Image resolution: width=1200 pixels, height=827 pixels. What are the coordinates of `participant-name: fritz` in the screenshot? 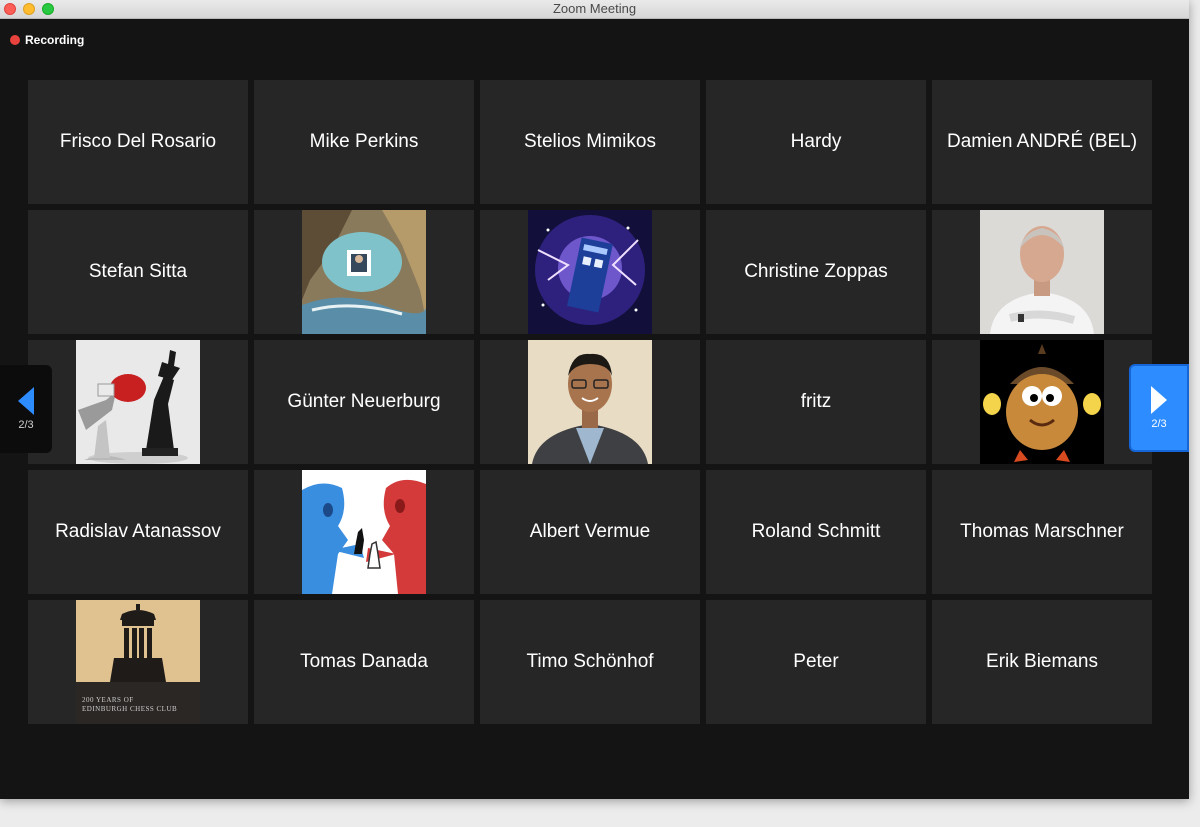 It's located at (816, 401).